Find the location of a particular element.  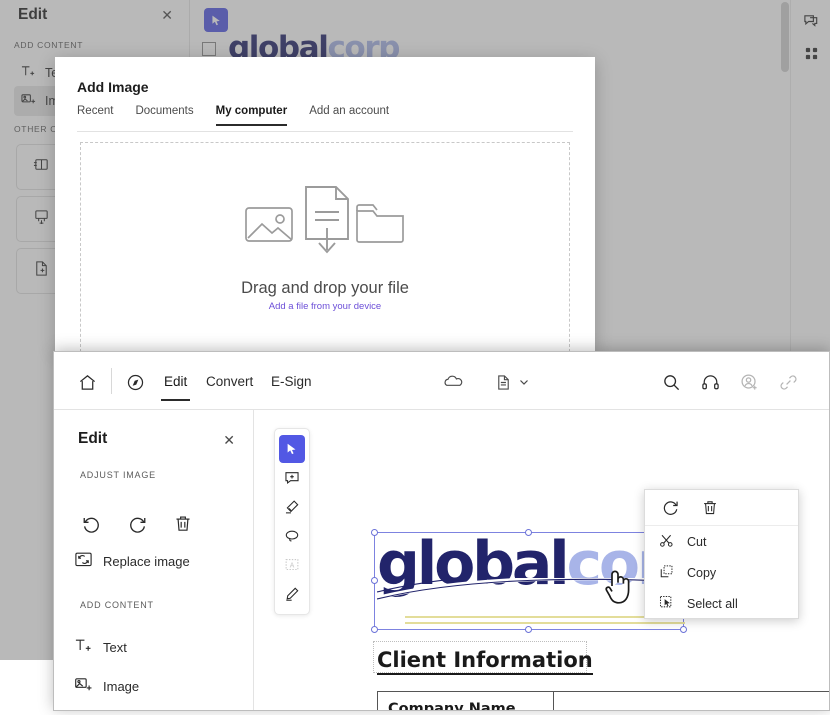

folder-icon is located at coordinates (380, 224).